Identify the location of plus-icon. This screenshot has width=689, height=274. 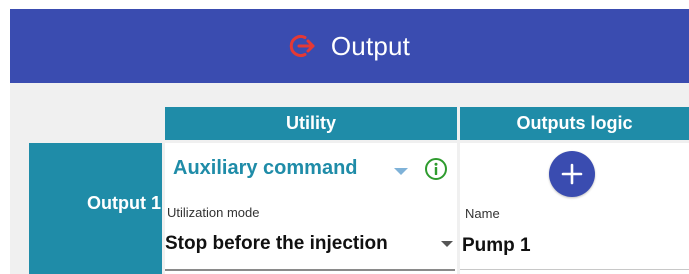
(572, 174).